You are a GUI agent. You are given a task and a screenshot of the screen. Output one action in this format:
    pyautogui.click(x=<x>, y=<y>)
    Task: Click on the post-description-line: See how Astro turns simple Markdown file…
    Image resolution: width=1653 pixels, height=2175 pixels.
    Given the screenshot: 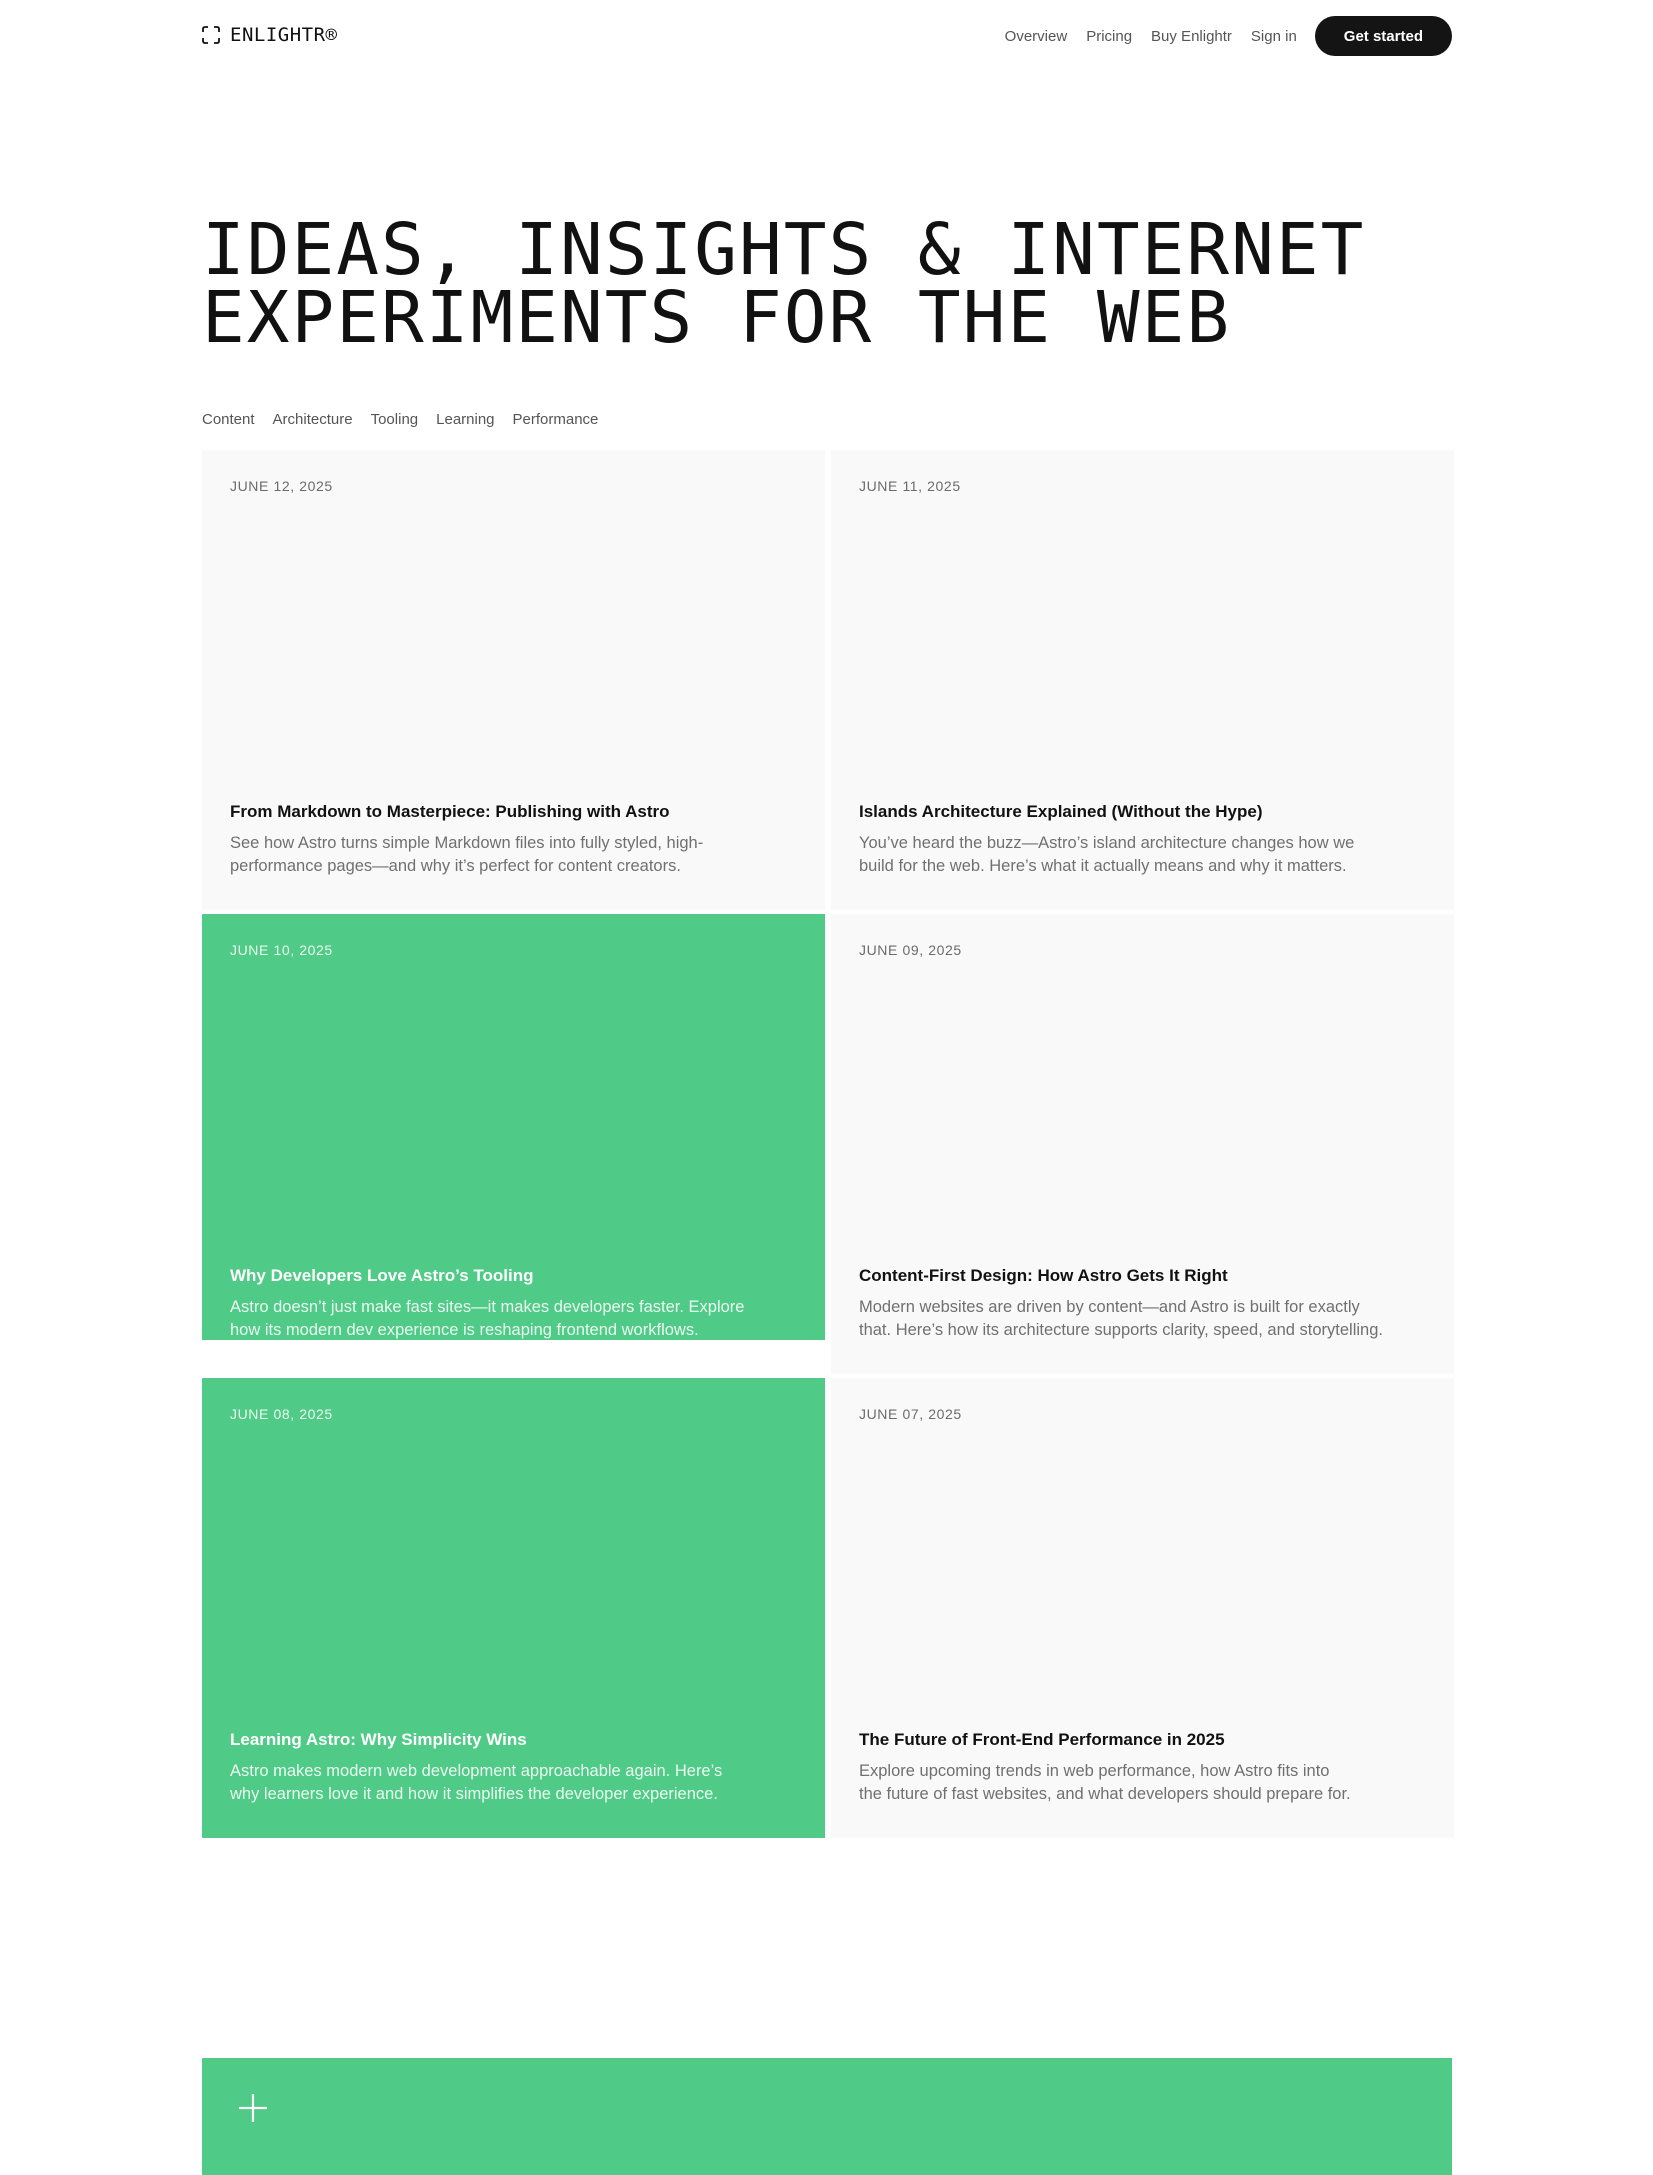 What is the action you would take?
    pyautogui.click(x=467, y=843)
    